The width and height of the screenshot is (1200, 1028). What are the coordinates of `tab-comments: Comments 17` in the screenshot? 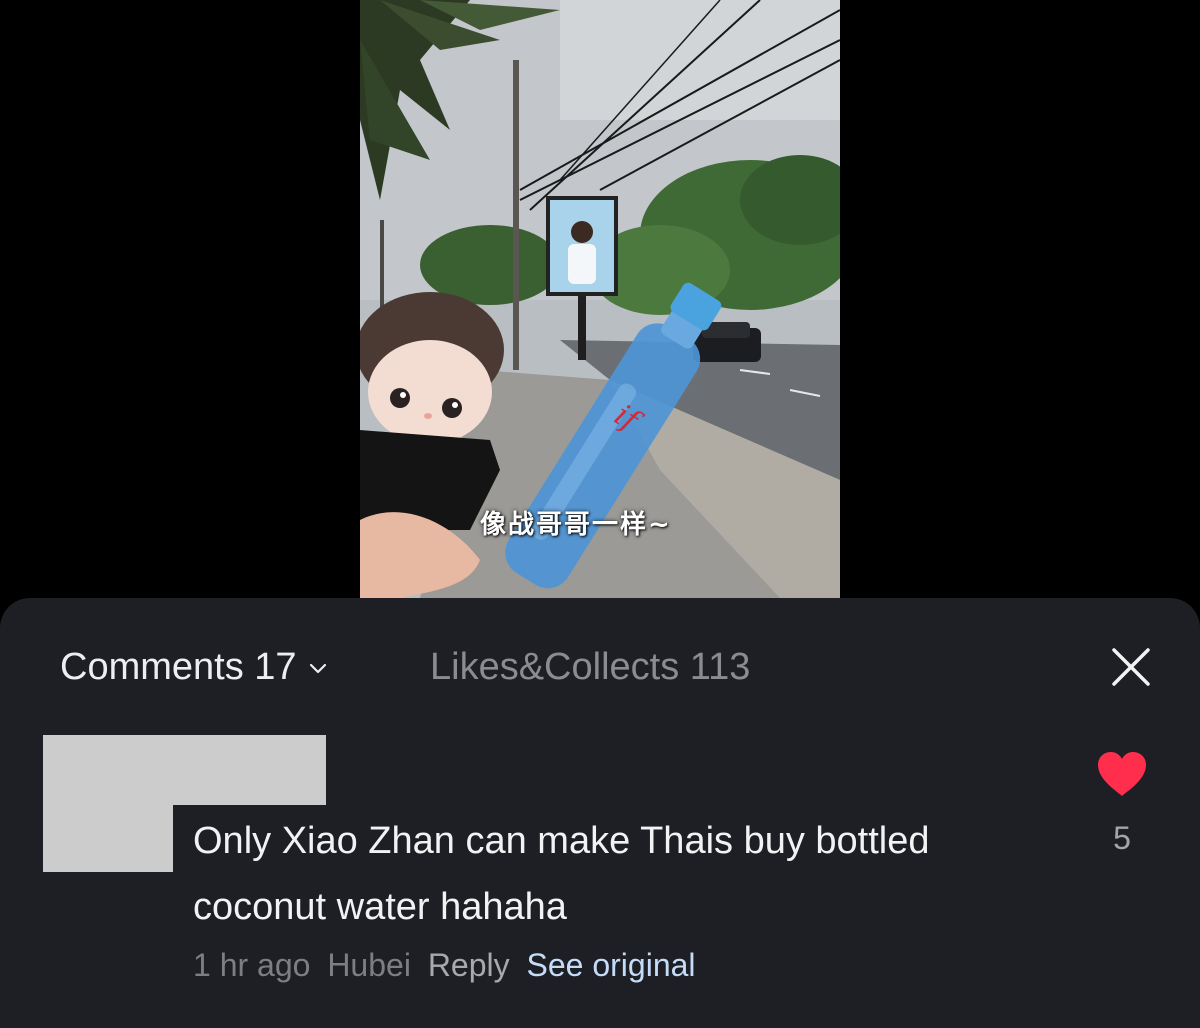 It's located at (194, 667).